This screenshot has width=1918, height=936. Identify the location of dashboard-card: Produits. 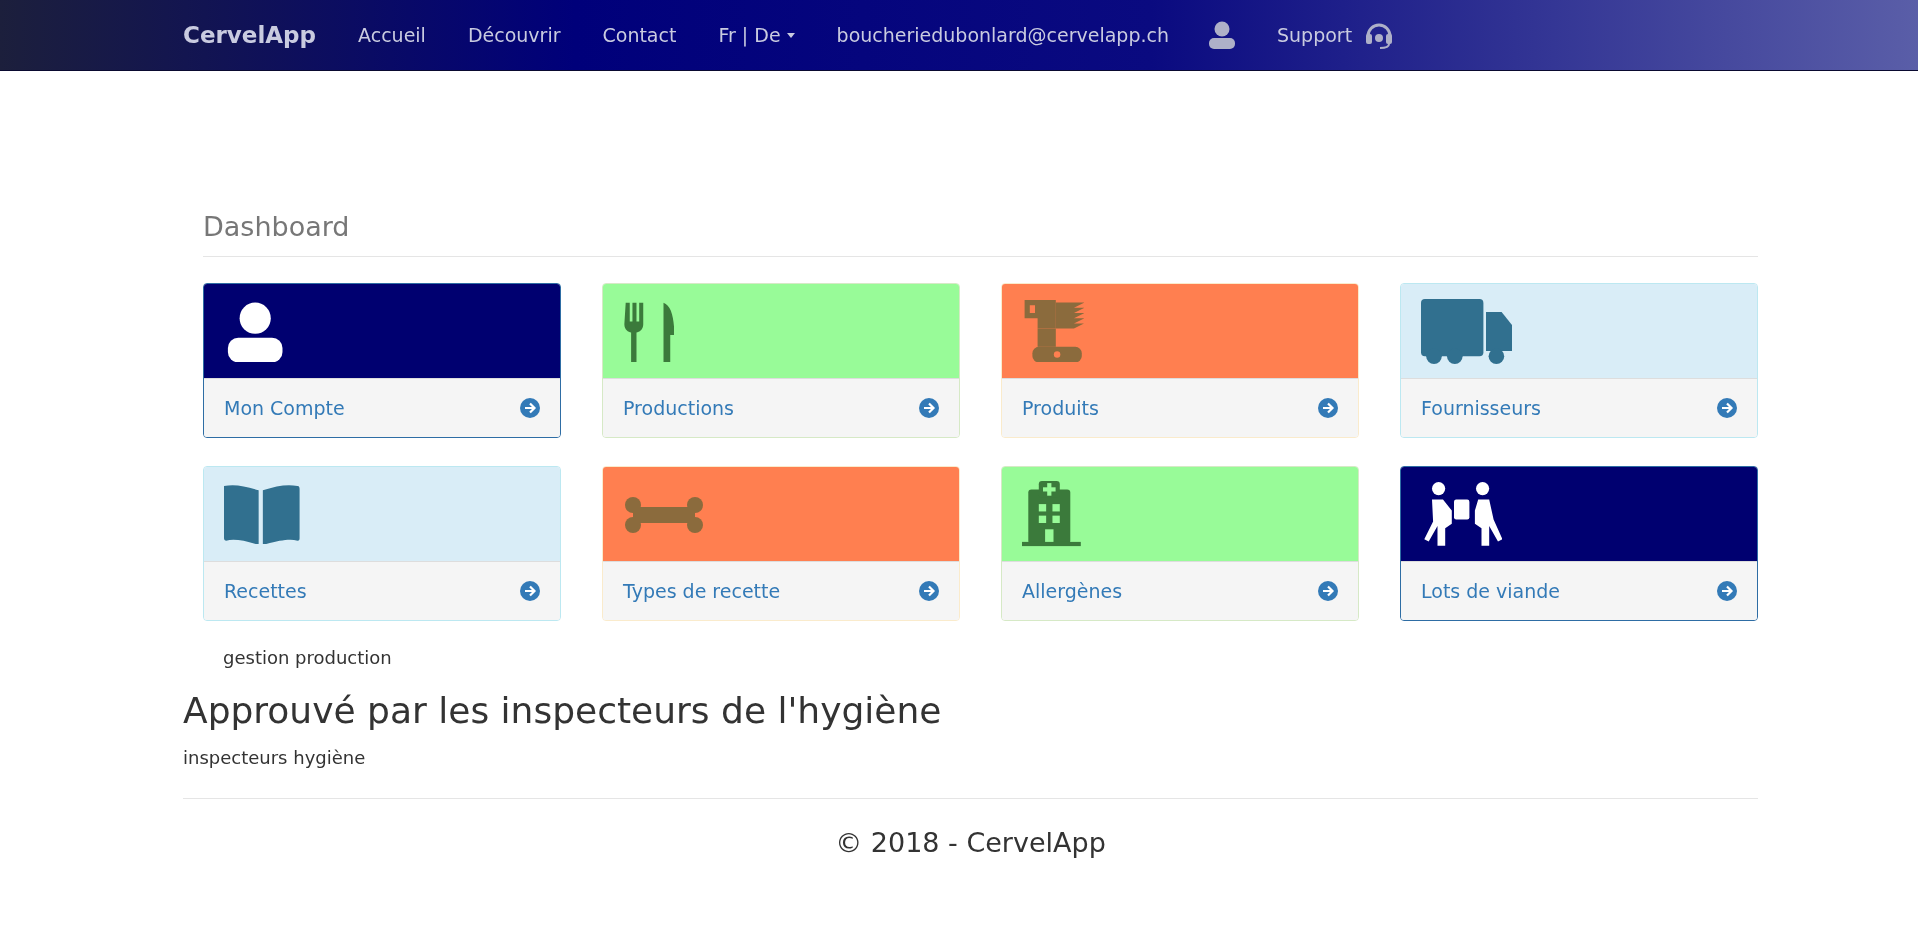
(1180, 360).